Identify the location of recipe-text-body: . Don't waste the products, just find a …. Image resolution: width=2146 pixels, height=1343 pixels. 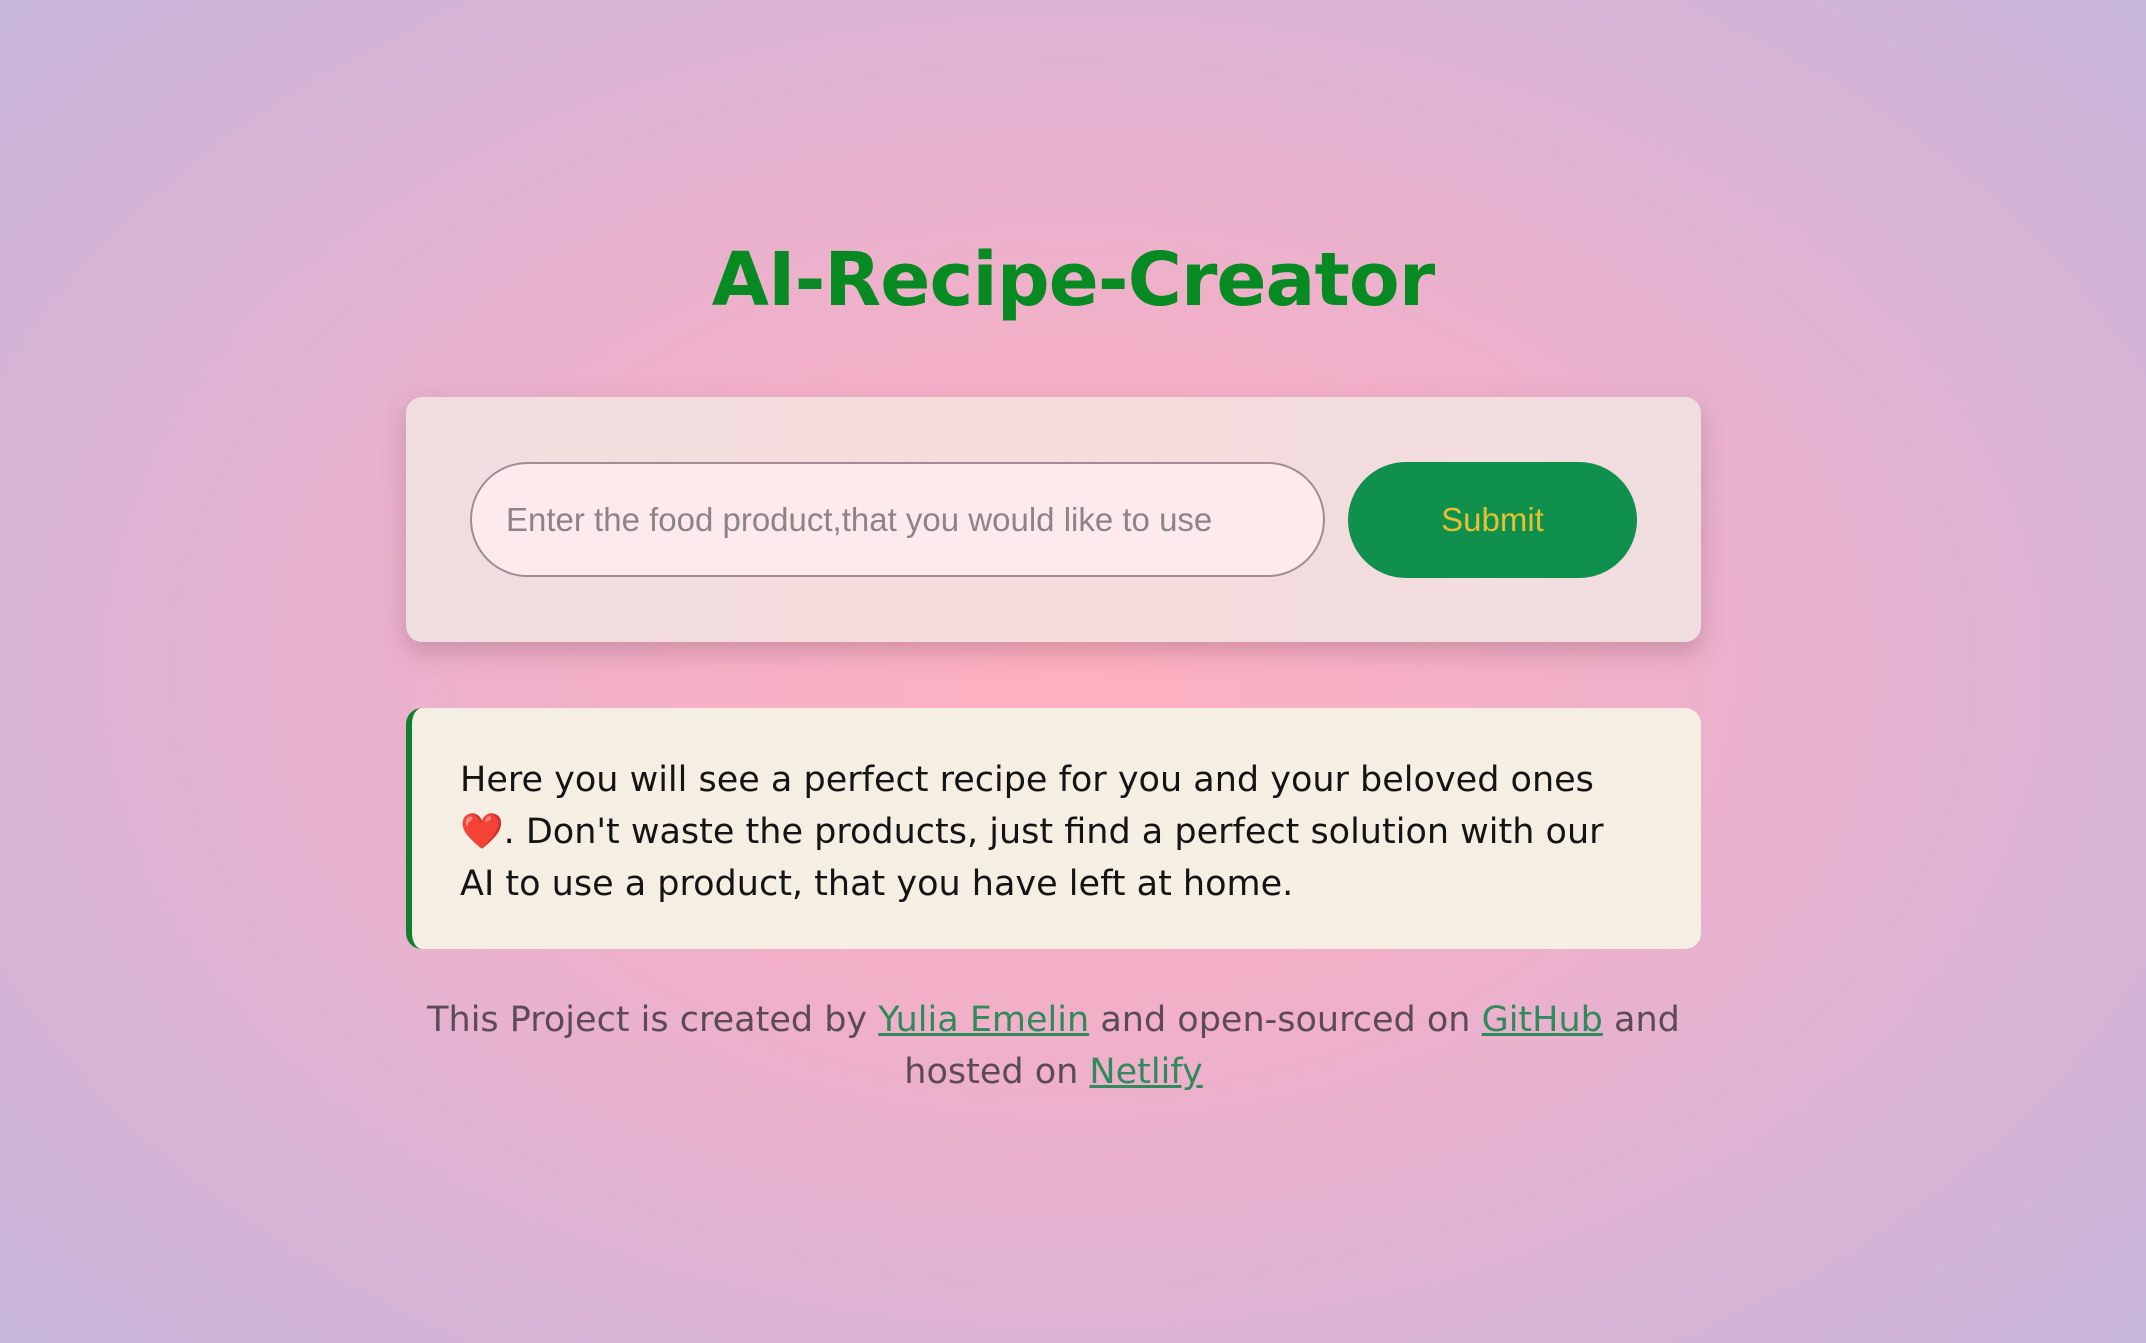
(1032, 858).